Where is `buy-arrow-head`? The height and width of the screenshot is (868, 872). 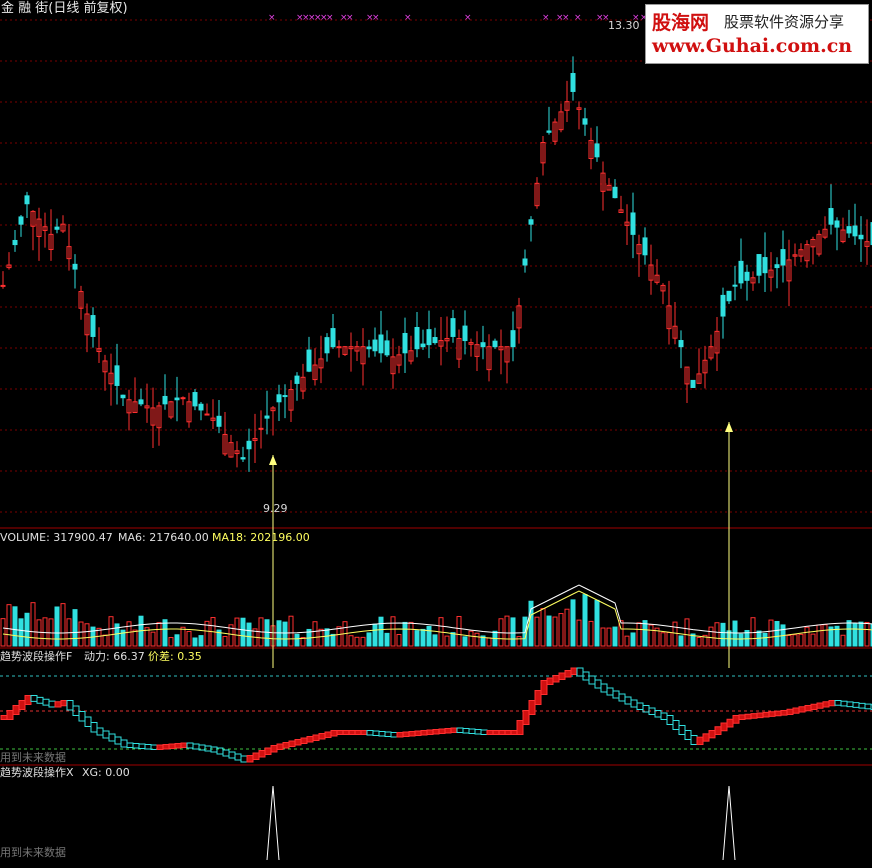 buy-arrow-head is located at coordinates (729, 427).